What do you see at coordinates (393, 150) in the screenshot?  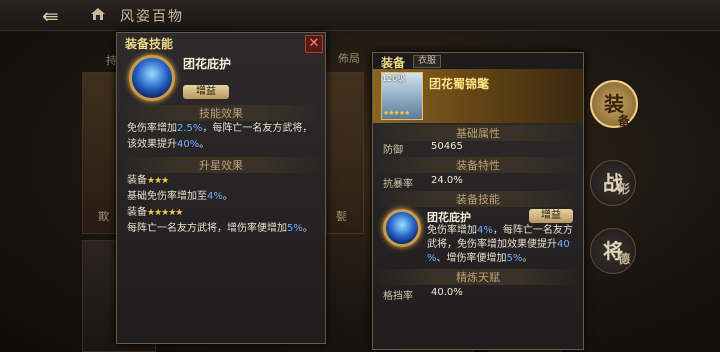 I see `attr-label: 防御` at bounding box center [393, 150].